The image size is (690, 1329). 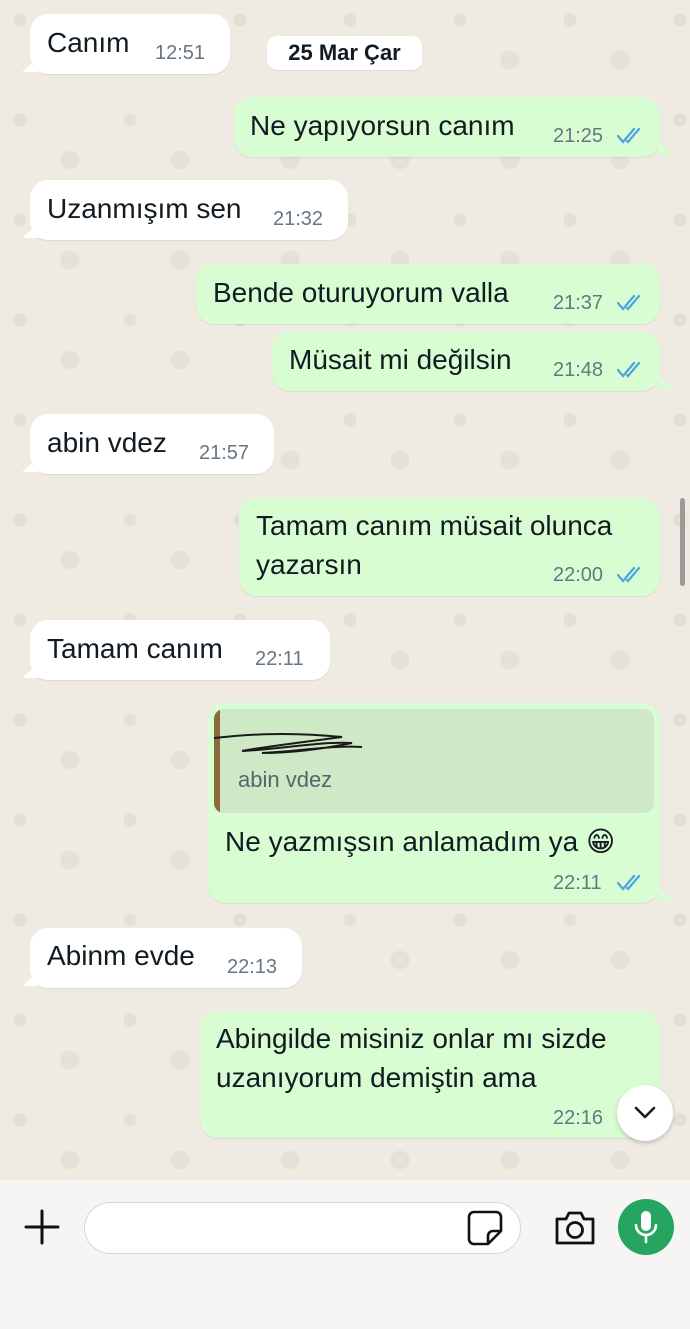 What do you see at coordinates (449, 547) in the screenshot?
I see `outgoing-message: Tamam canım müsait olunca yazarsın 22:00` at bounding box center [449, 547].